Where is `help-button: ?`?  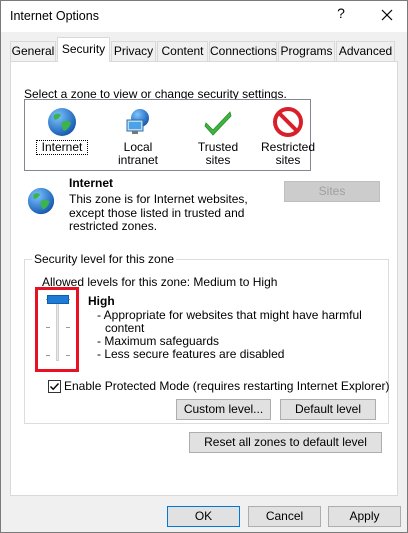
help-button: ? is located at coordinates (341, 16).